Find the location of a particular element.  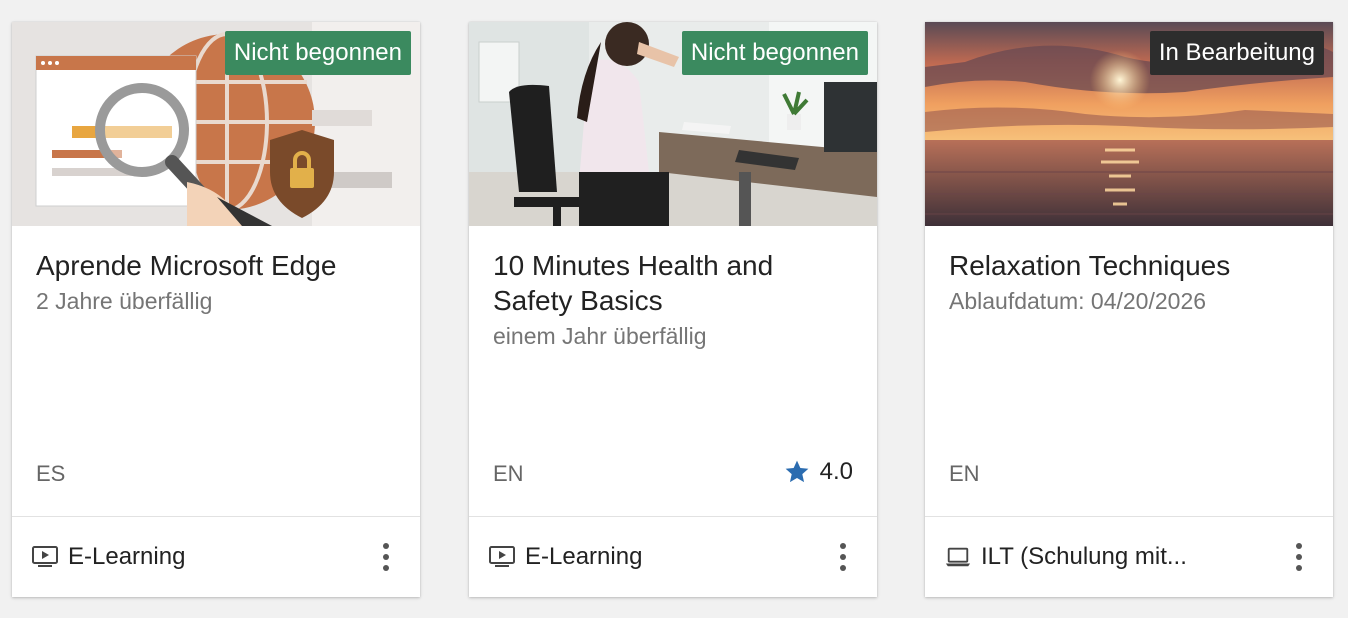

course-title-text: Relaxation Techniques is located at coordinates (1129, 265).